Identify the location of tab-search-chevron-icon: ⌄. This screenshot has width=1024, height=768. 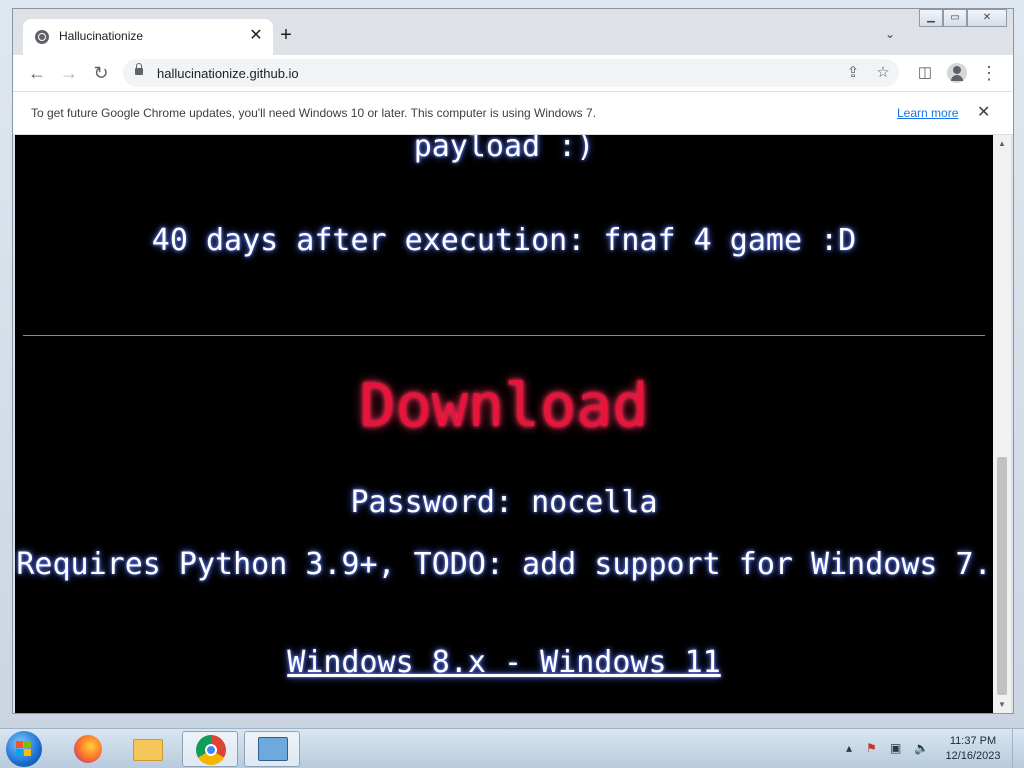
(890, 34).